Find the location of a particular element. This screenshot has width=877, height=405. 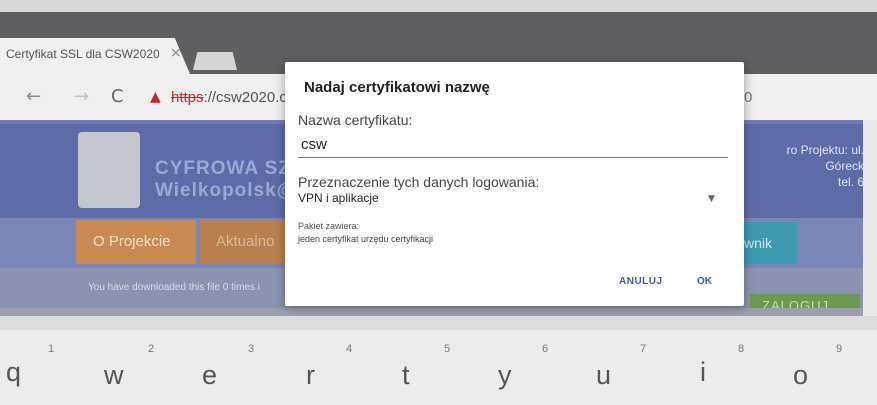

screen-bezel is located at coordinates (438, 6).